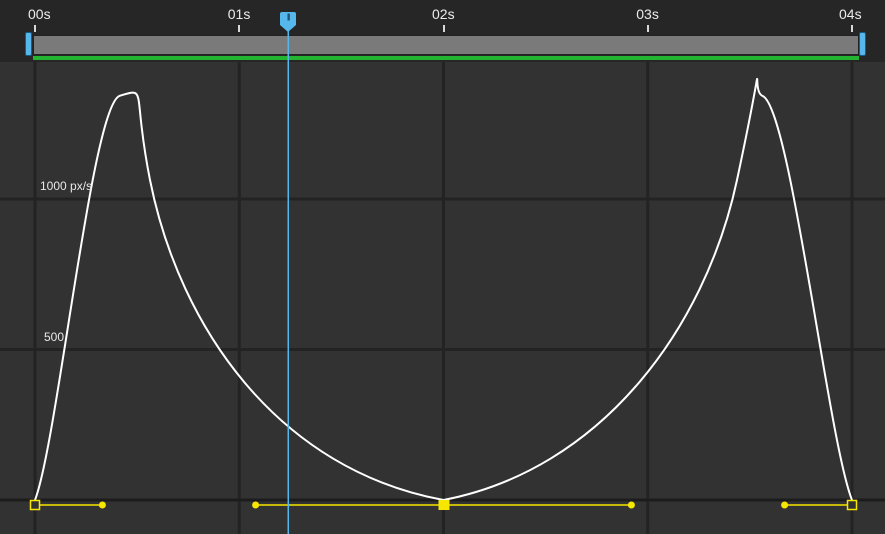 The width and height of the screenshot is (885, 534). What do you see at coordinates (66, 186) in the screenshot?
I see `y-axis-label: 1000 px/s` at bounding box center [66, 186].